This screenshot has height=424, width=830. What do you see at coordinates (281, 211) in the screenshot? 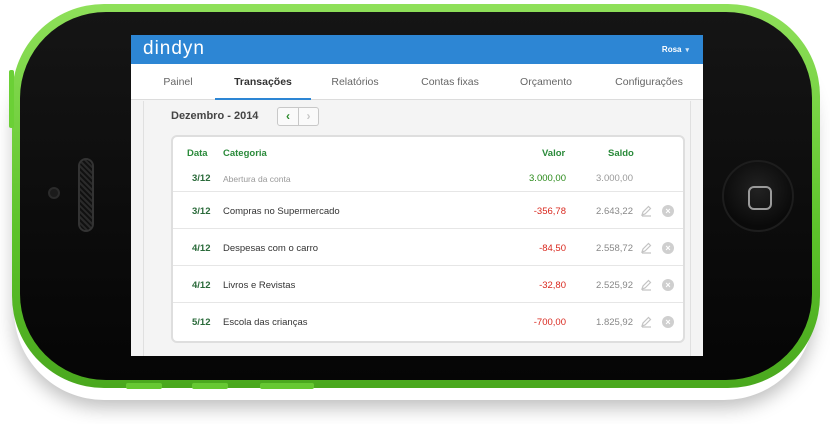
I see `row-category: Compras no Supermercado` at bounding box center [281, 211].